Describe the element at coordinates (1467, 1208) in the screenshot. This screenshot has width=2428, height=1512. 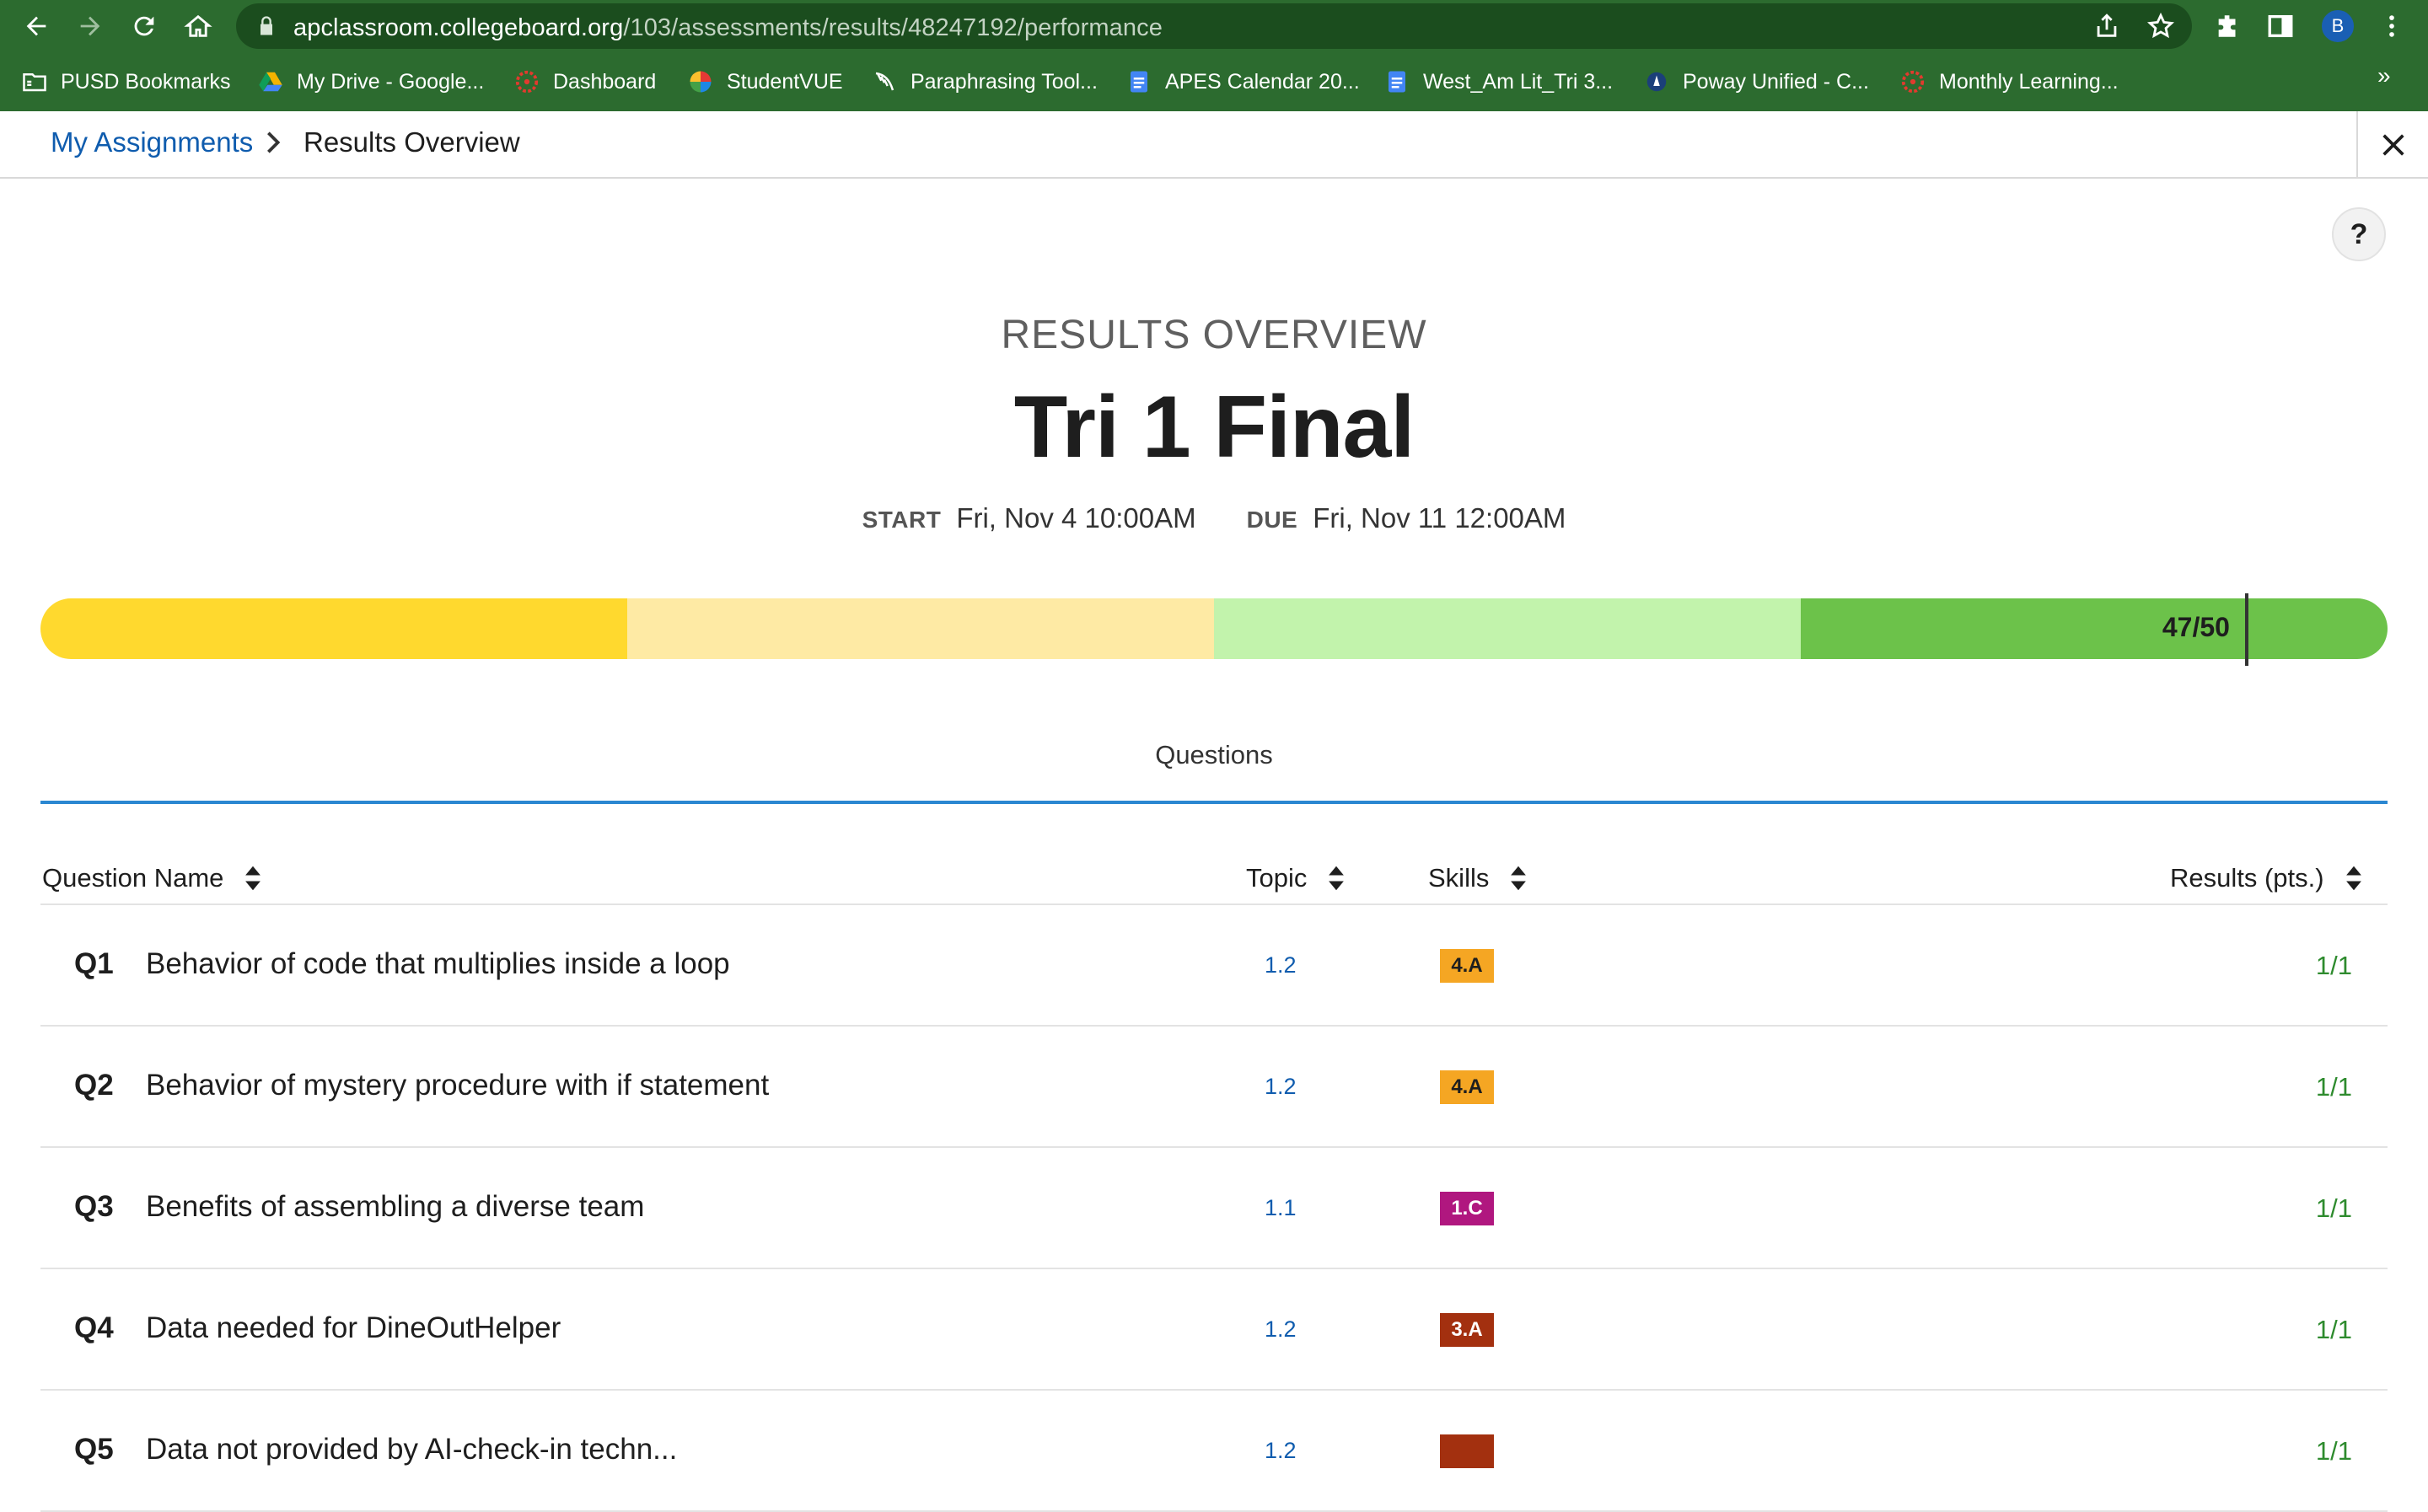
I see `skill-badge: 1.C` at that location.